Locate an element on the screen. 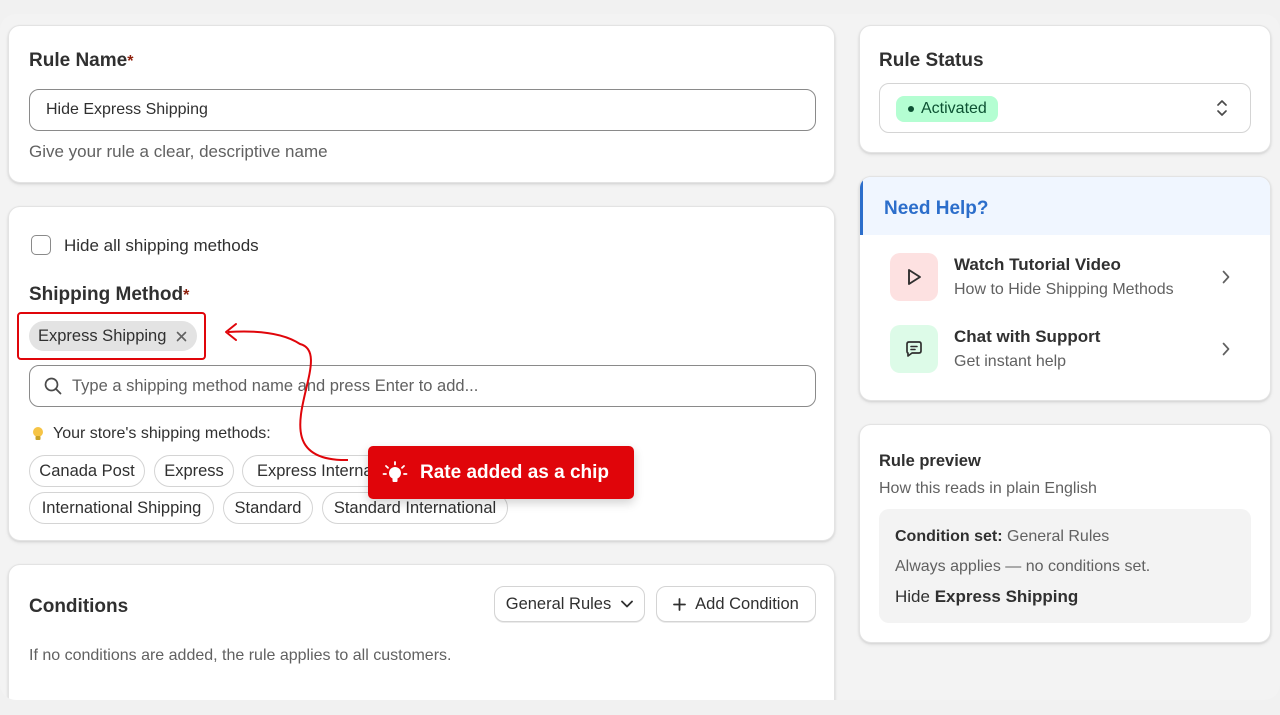 This screenshot has height=715, width=1280. play-icon is located at coordinates (914, 277).